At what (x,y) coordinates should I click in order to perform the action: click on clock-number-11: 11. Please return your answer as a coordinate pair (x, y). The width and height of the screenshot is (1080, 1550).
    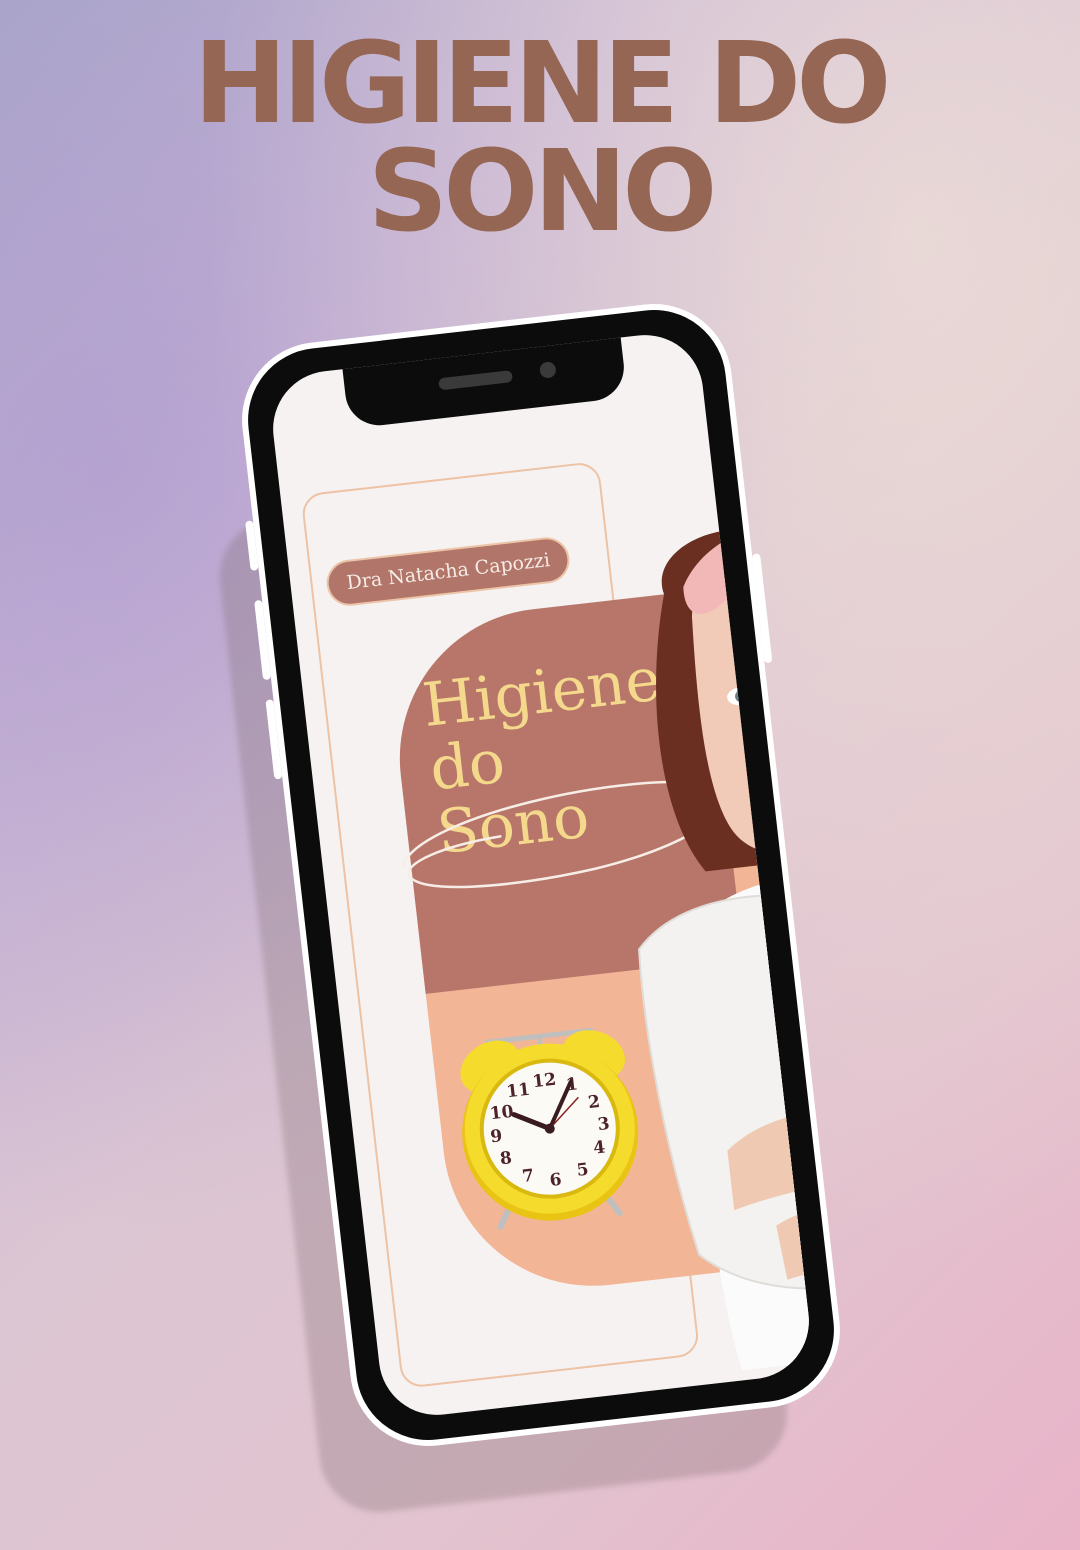
    Looking at the image, I should click on (518, 1091).